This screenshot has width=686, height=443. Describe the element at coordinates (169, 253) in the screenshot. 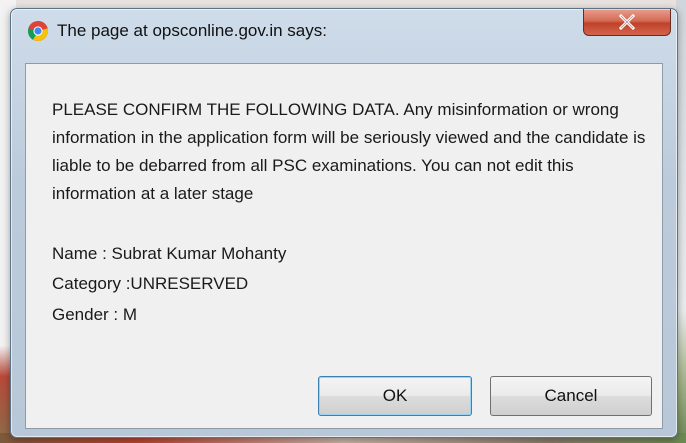

I see `detail-name: Name : Subrat Kumar Mohanty` at that location.